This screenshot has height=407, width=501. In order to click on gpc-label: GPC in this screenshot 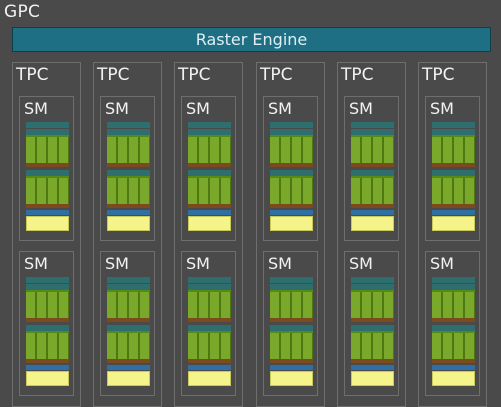, I will do `click(22, 12)`.